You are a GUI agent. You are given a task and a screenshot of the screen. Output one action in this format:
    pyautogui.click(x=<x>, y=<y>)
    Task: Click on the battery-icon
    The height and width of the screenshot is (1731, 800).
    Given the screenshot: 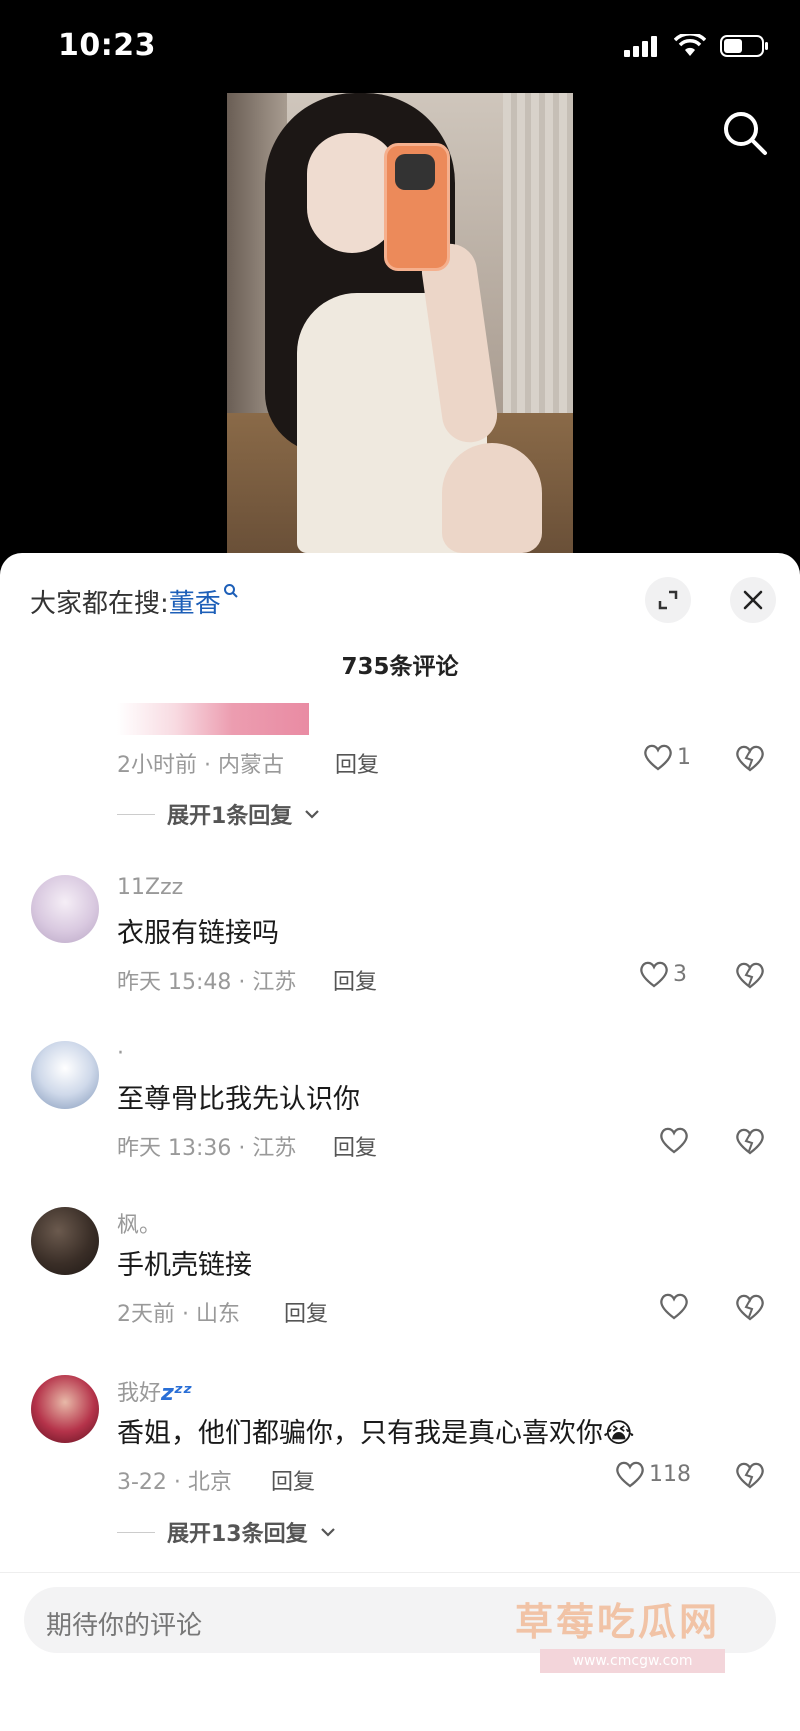 What is the action you would take?
    pyautogui.click(x=744, y=46)
    